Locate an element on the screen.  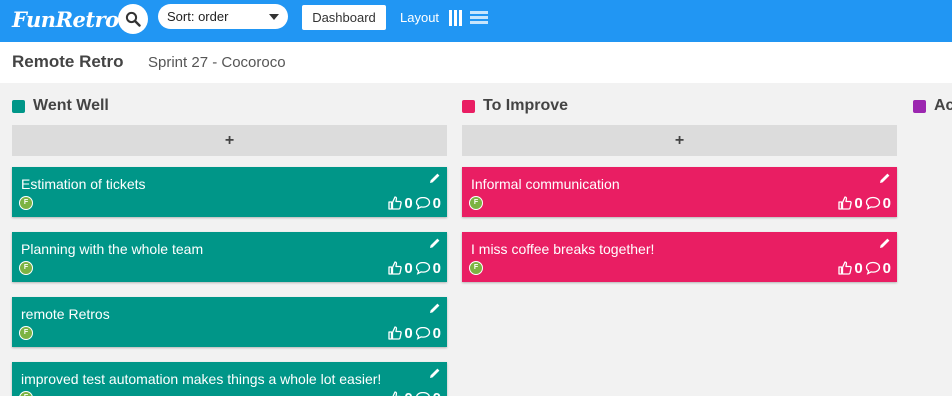
card-text: I miss coffee breaks together! is located at coordinates (563, 249).